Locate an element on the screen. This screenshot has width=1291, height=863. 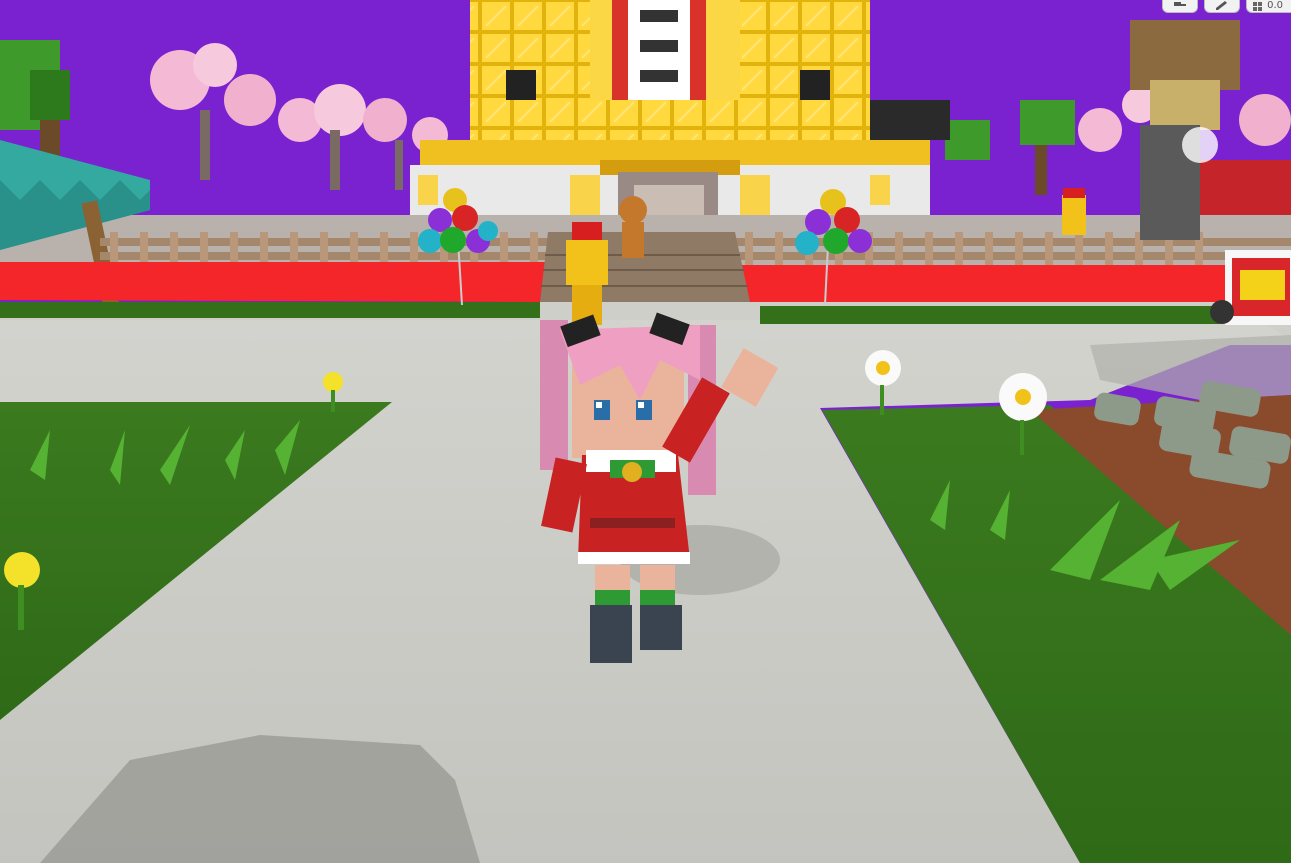
hud-readout: 0.0 is located at coordinates (1268, 6).